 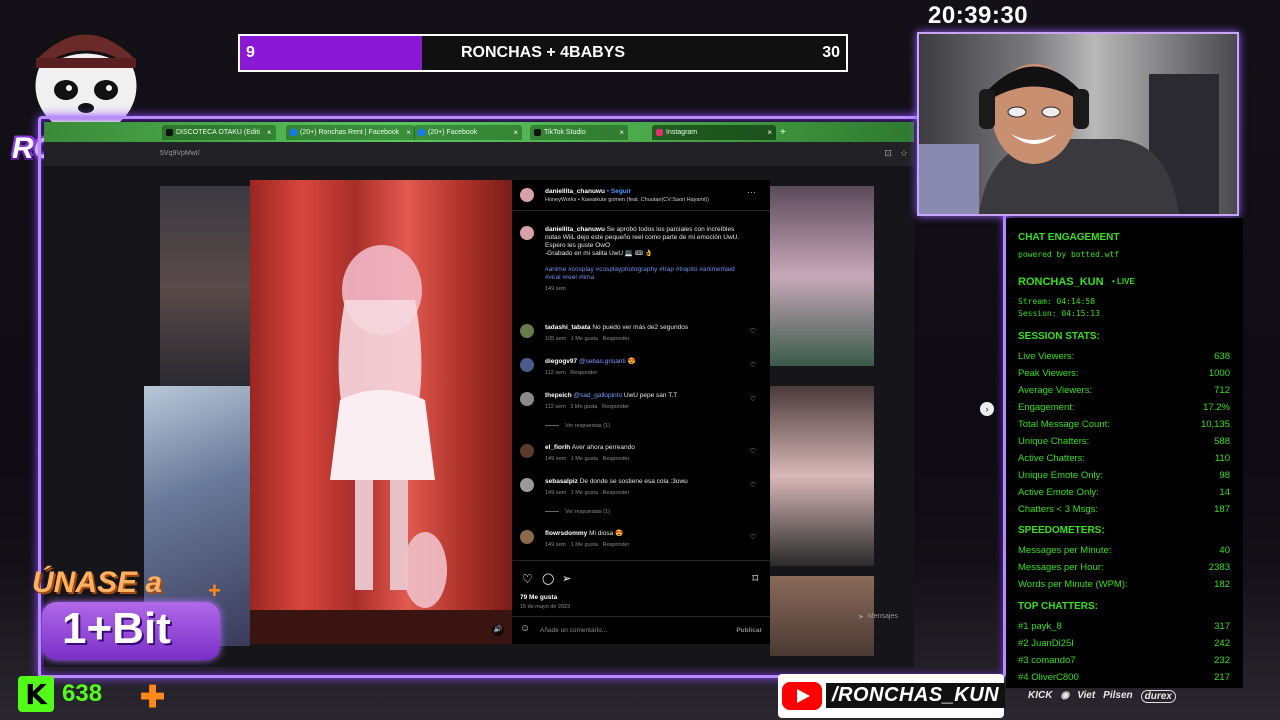 I want to click on follow-button: Seguir, so click(x=621, y=191).